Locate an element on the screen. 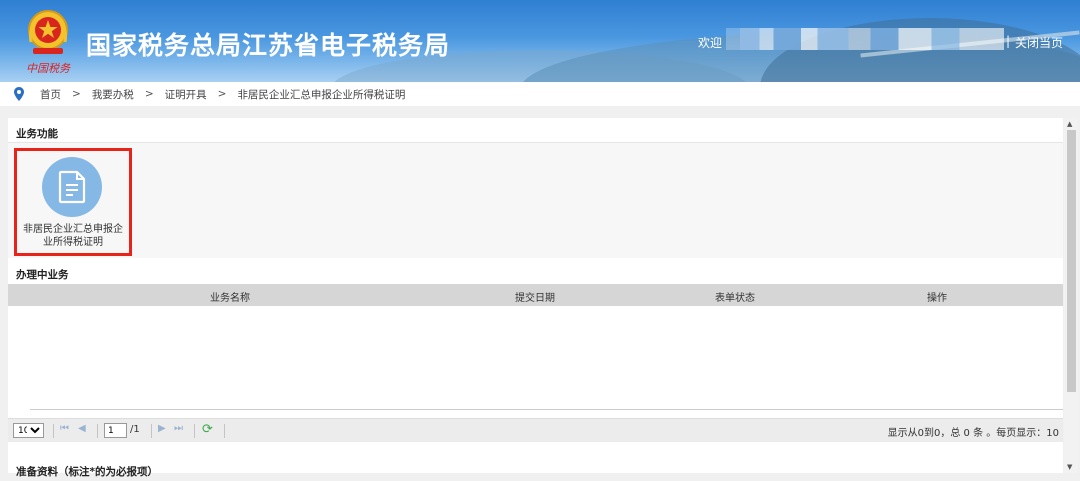 This screenshot has height=481, width=1080. column-form-status: 表单状态 is located at coordinates (735, 296).